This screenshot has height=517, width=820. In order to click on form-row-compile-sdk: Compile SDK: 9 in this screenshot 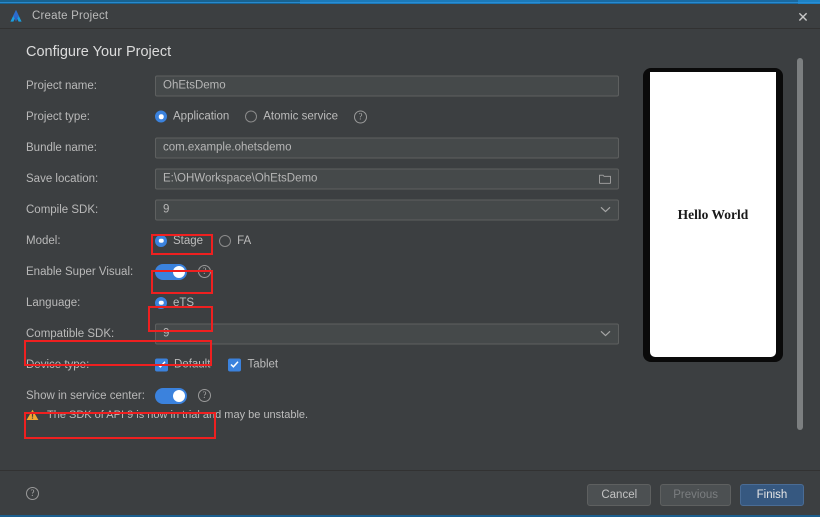, I will do `click(310, 209)`.